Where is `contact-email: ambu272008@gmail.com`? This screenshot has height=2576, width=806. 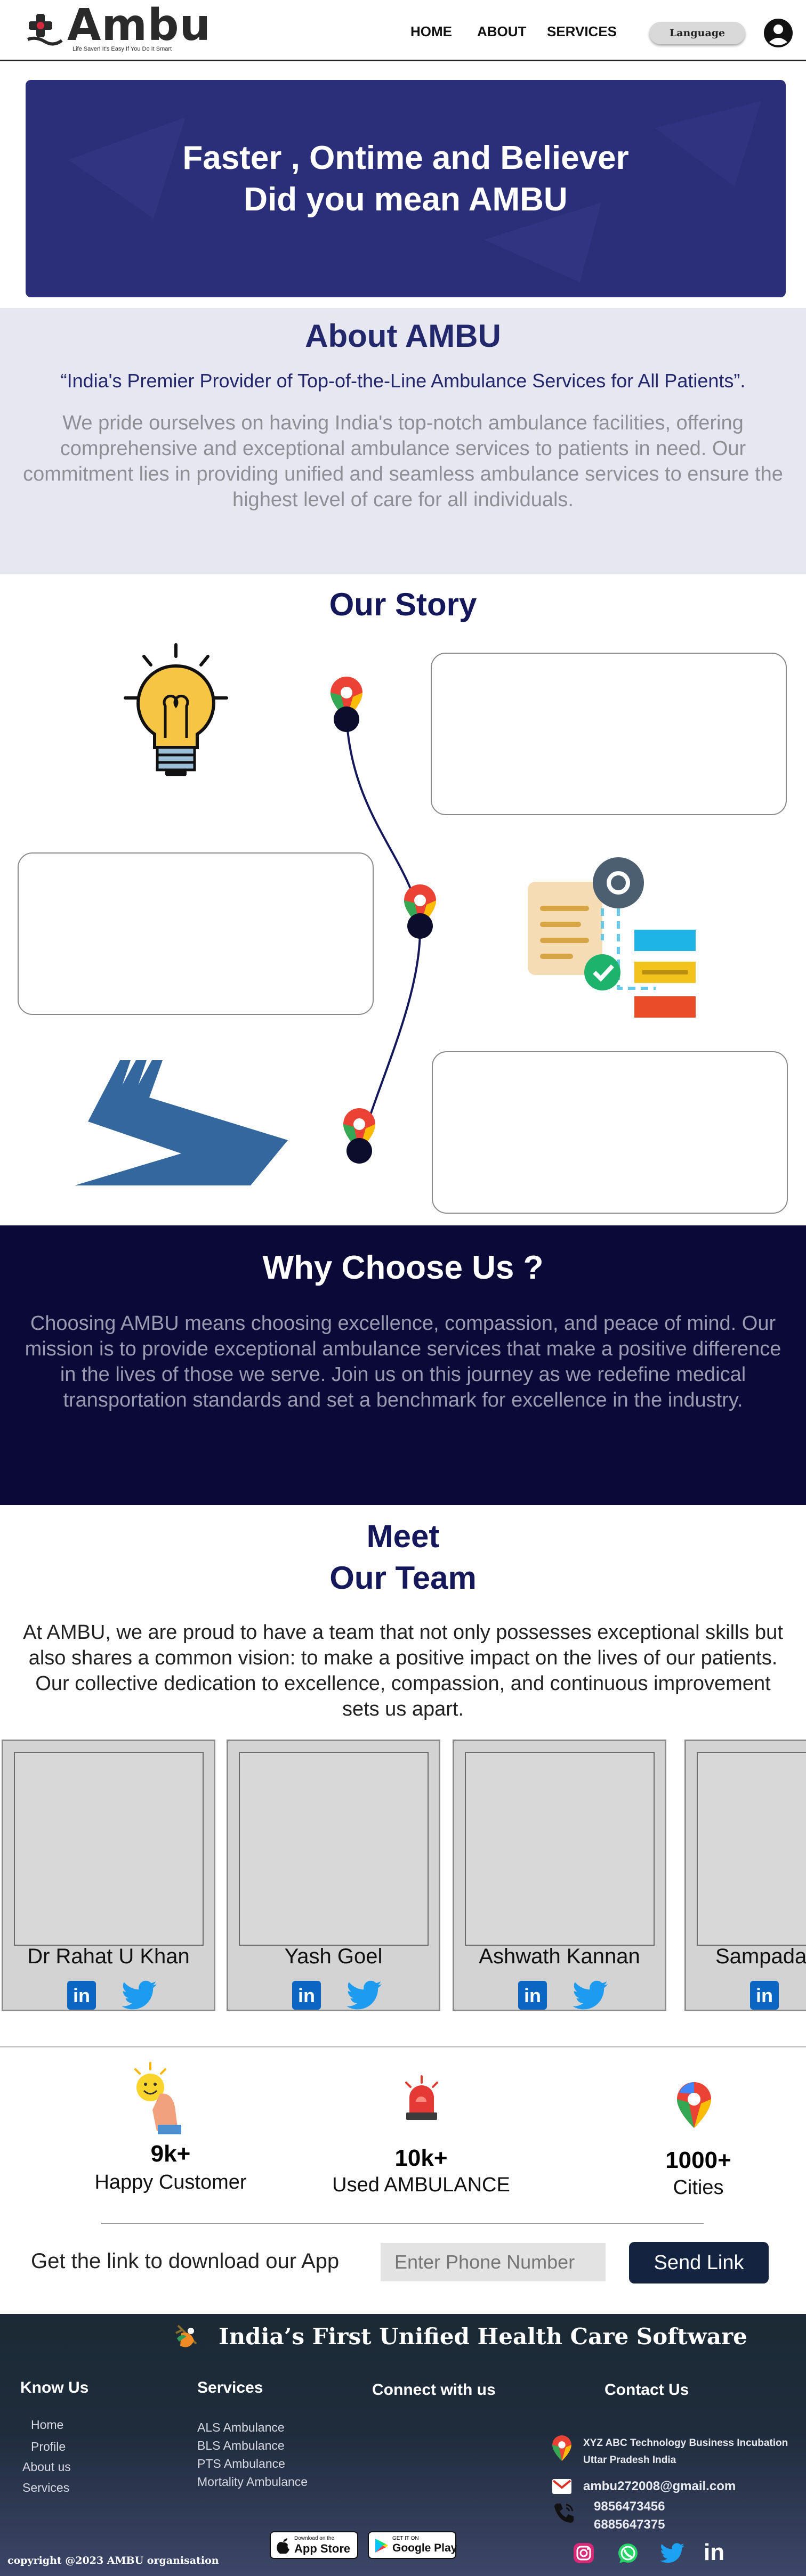
contact-email: ambu272008@gmail.com is located at coordinates (659, 2486).